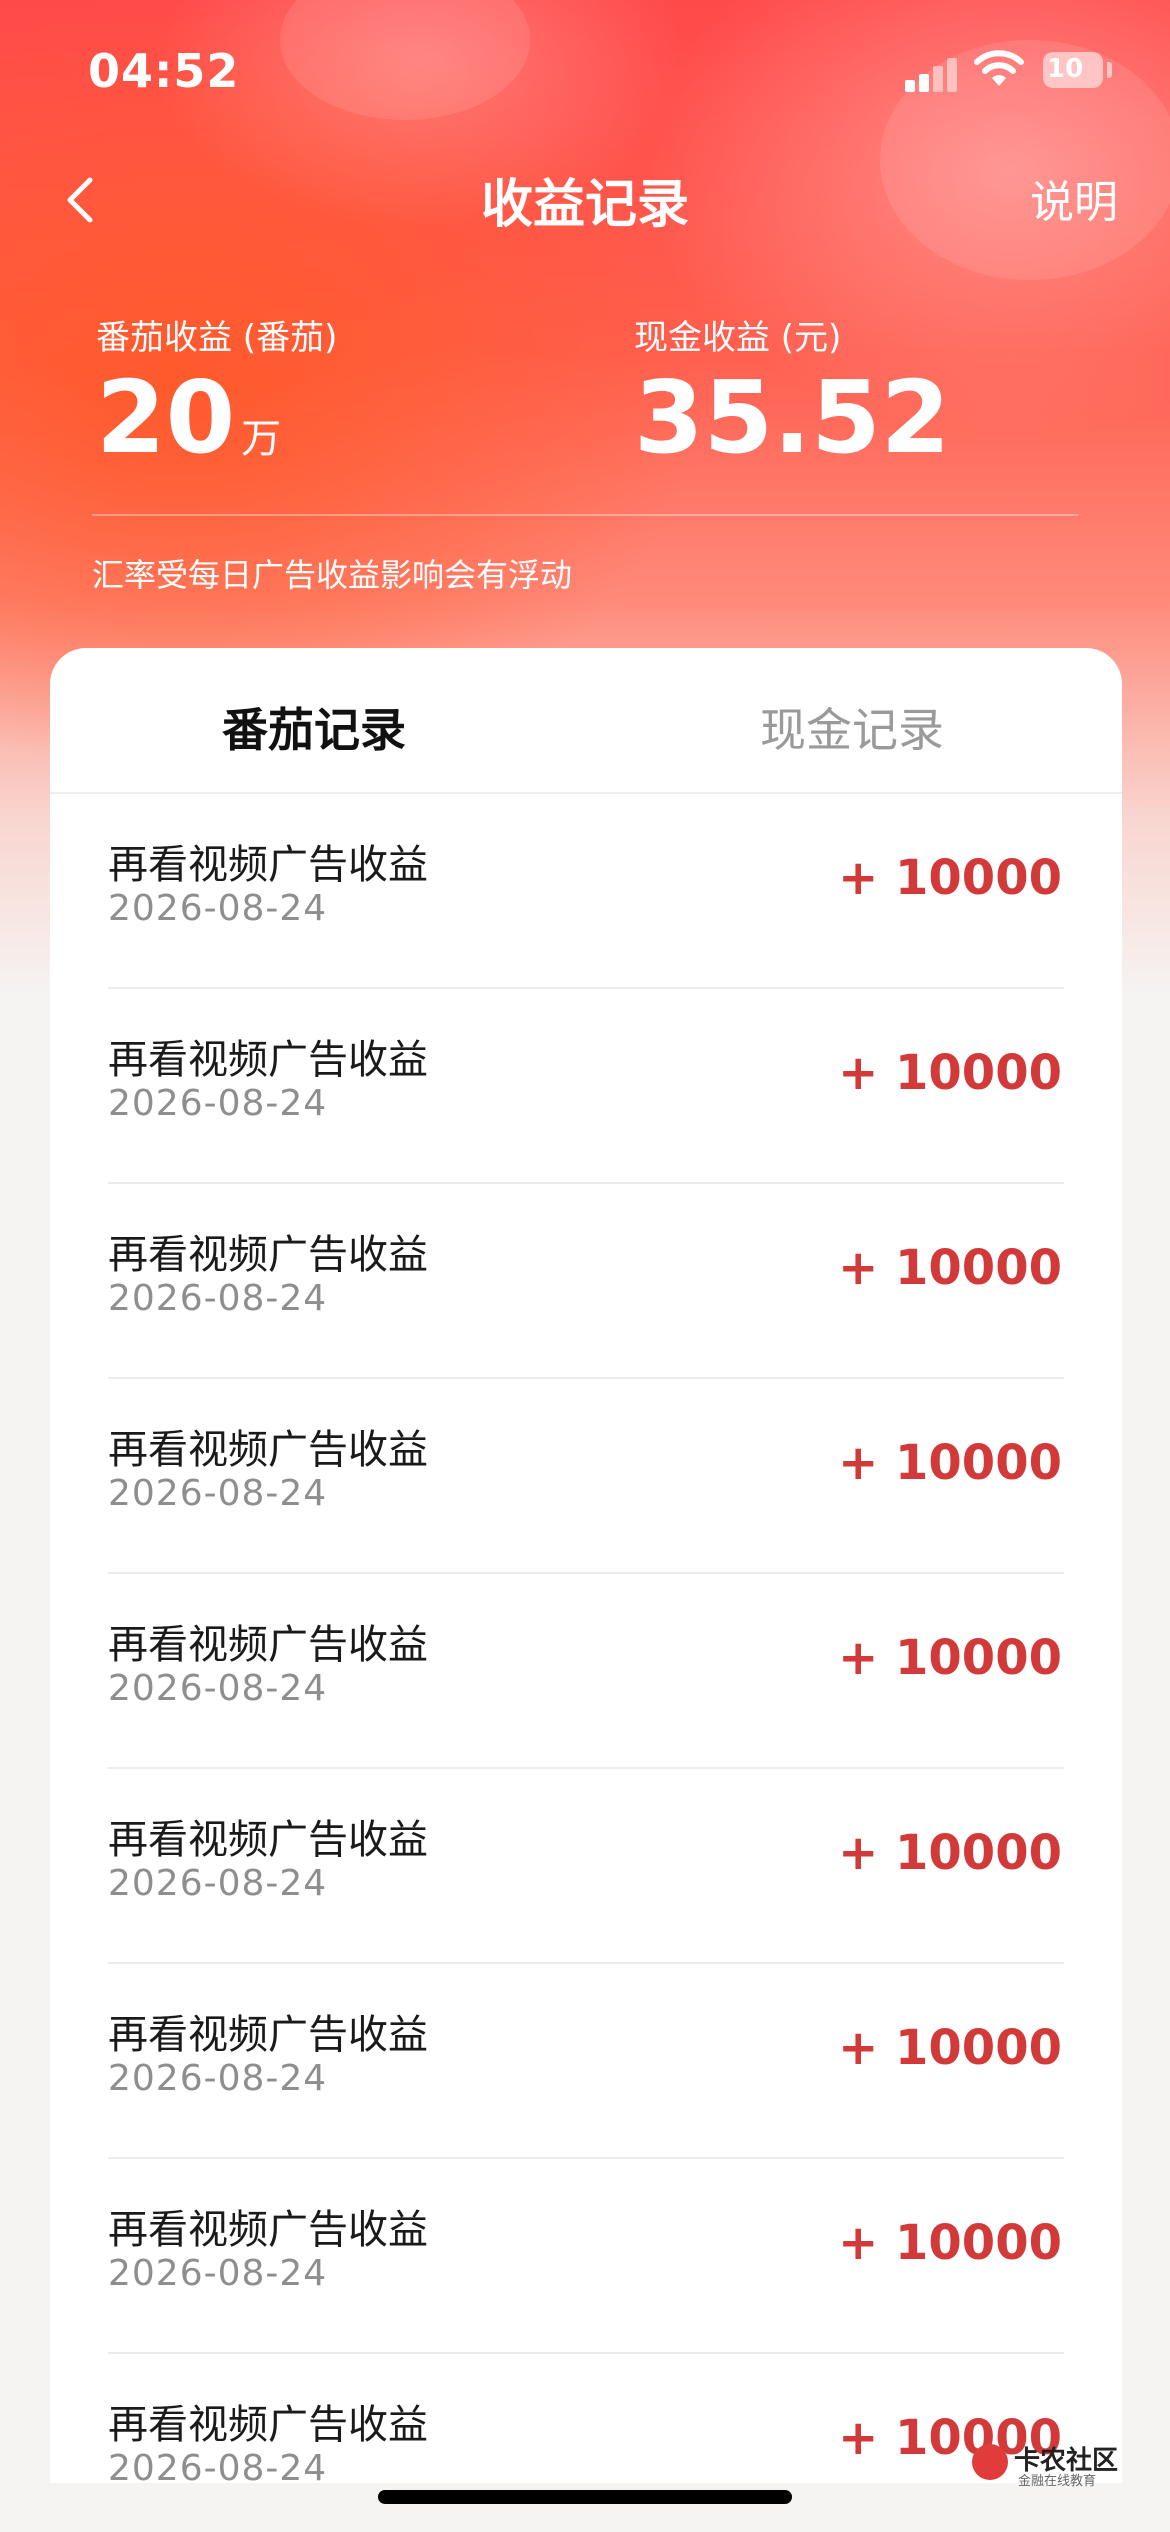  What do you see at coordinates (999, 68) in the screenshot?
I see `wifi-icon` at bounding box center [999, 68].